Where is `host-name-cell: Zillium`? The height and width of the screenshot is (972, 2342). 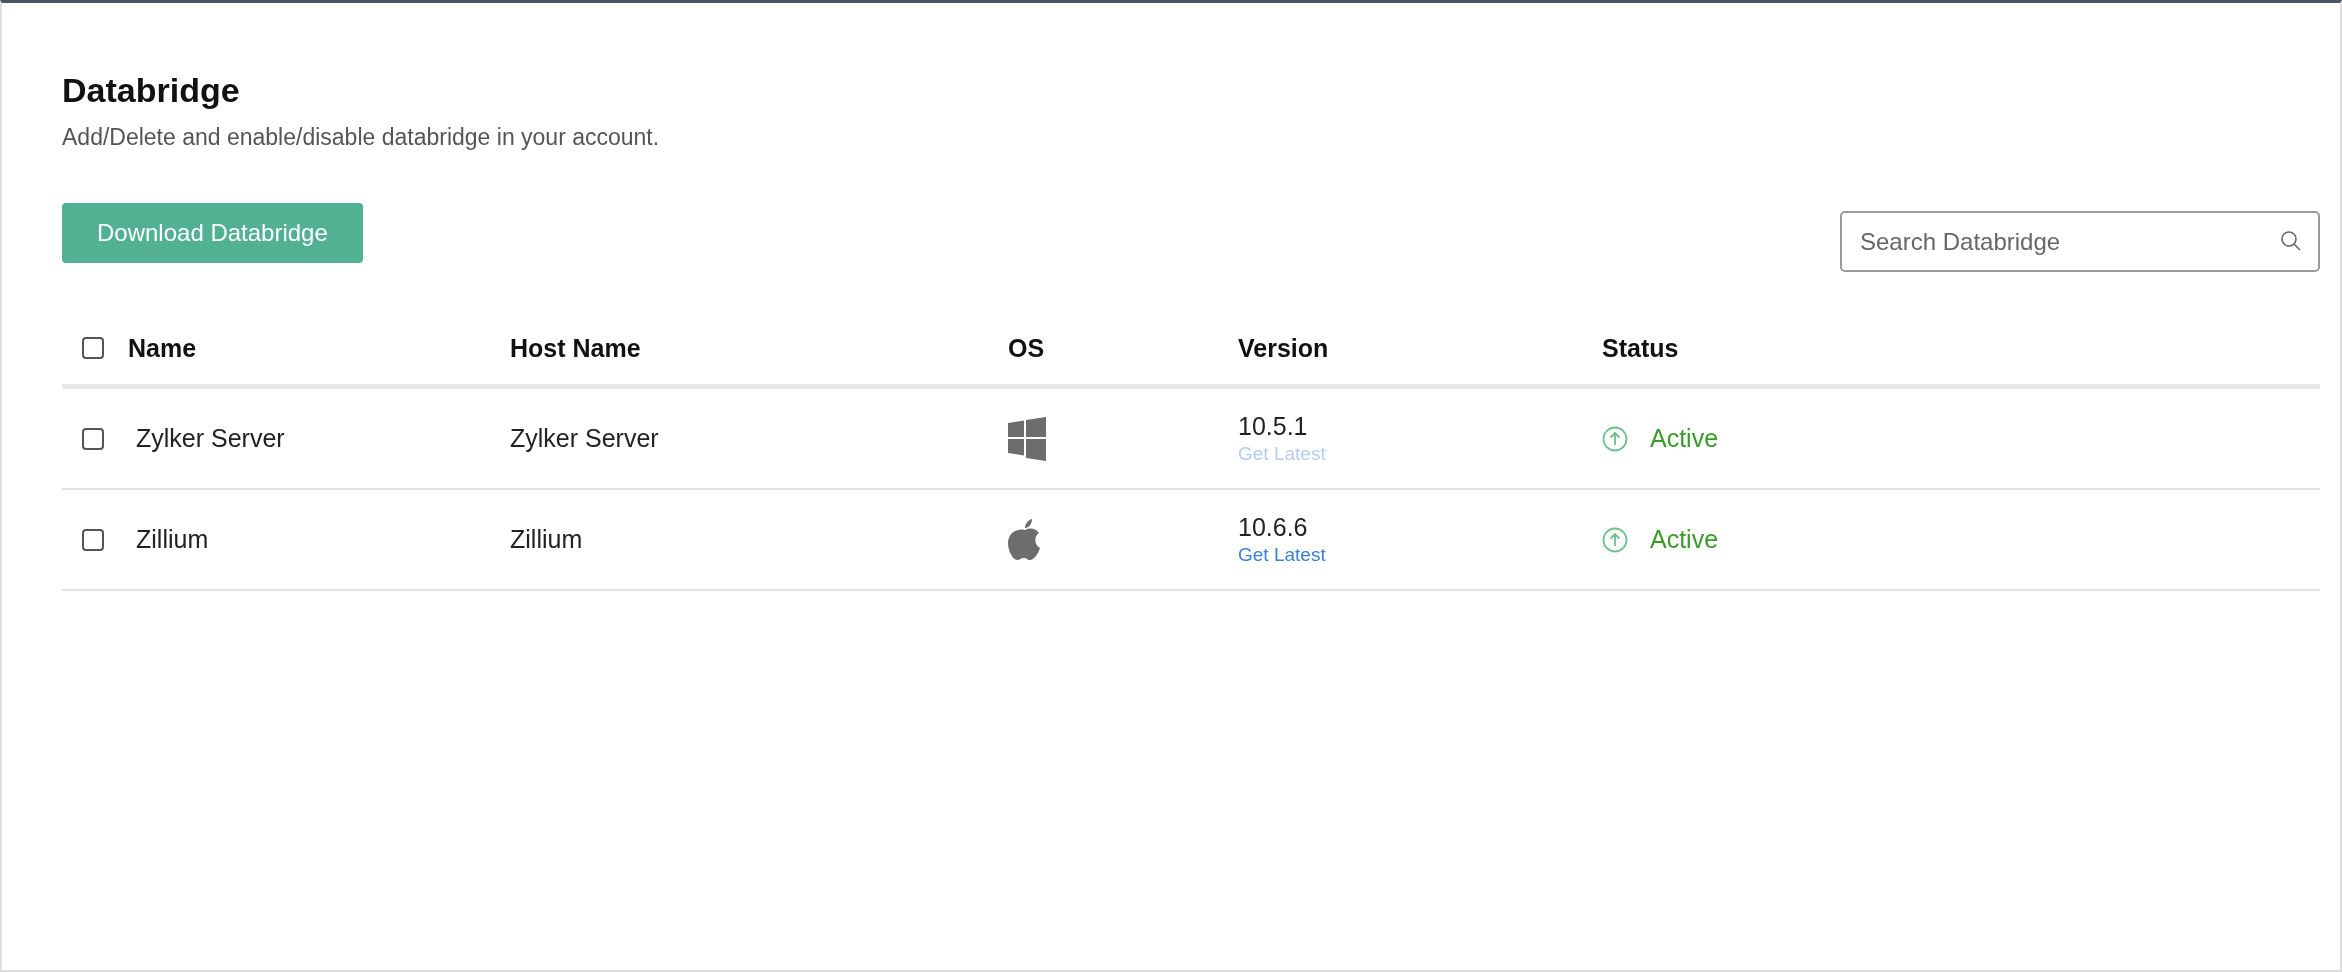 host-name-cell: Zillium is located at coordinates (546, 539).